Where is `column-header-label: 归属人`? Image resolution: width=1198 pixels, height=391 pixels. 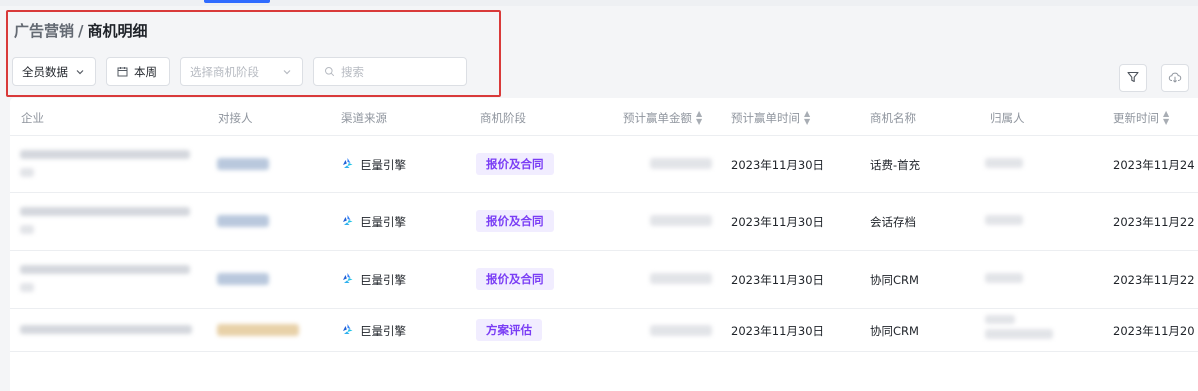
column-header-label: 归属人 is located at coordinates (1007, 118).